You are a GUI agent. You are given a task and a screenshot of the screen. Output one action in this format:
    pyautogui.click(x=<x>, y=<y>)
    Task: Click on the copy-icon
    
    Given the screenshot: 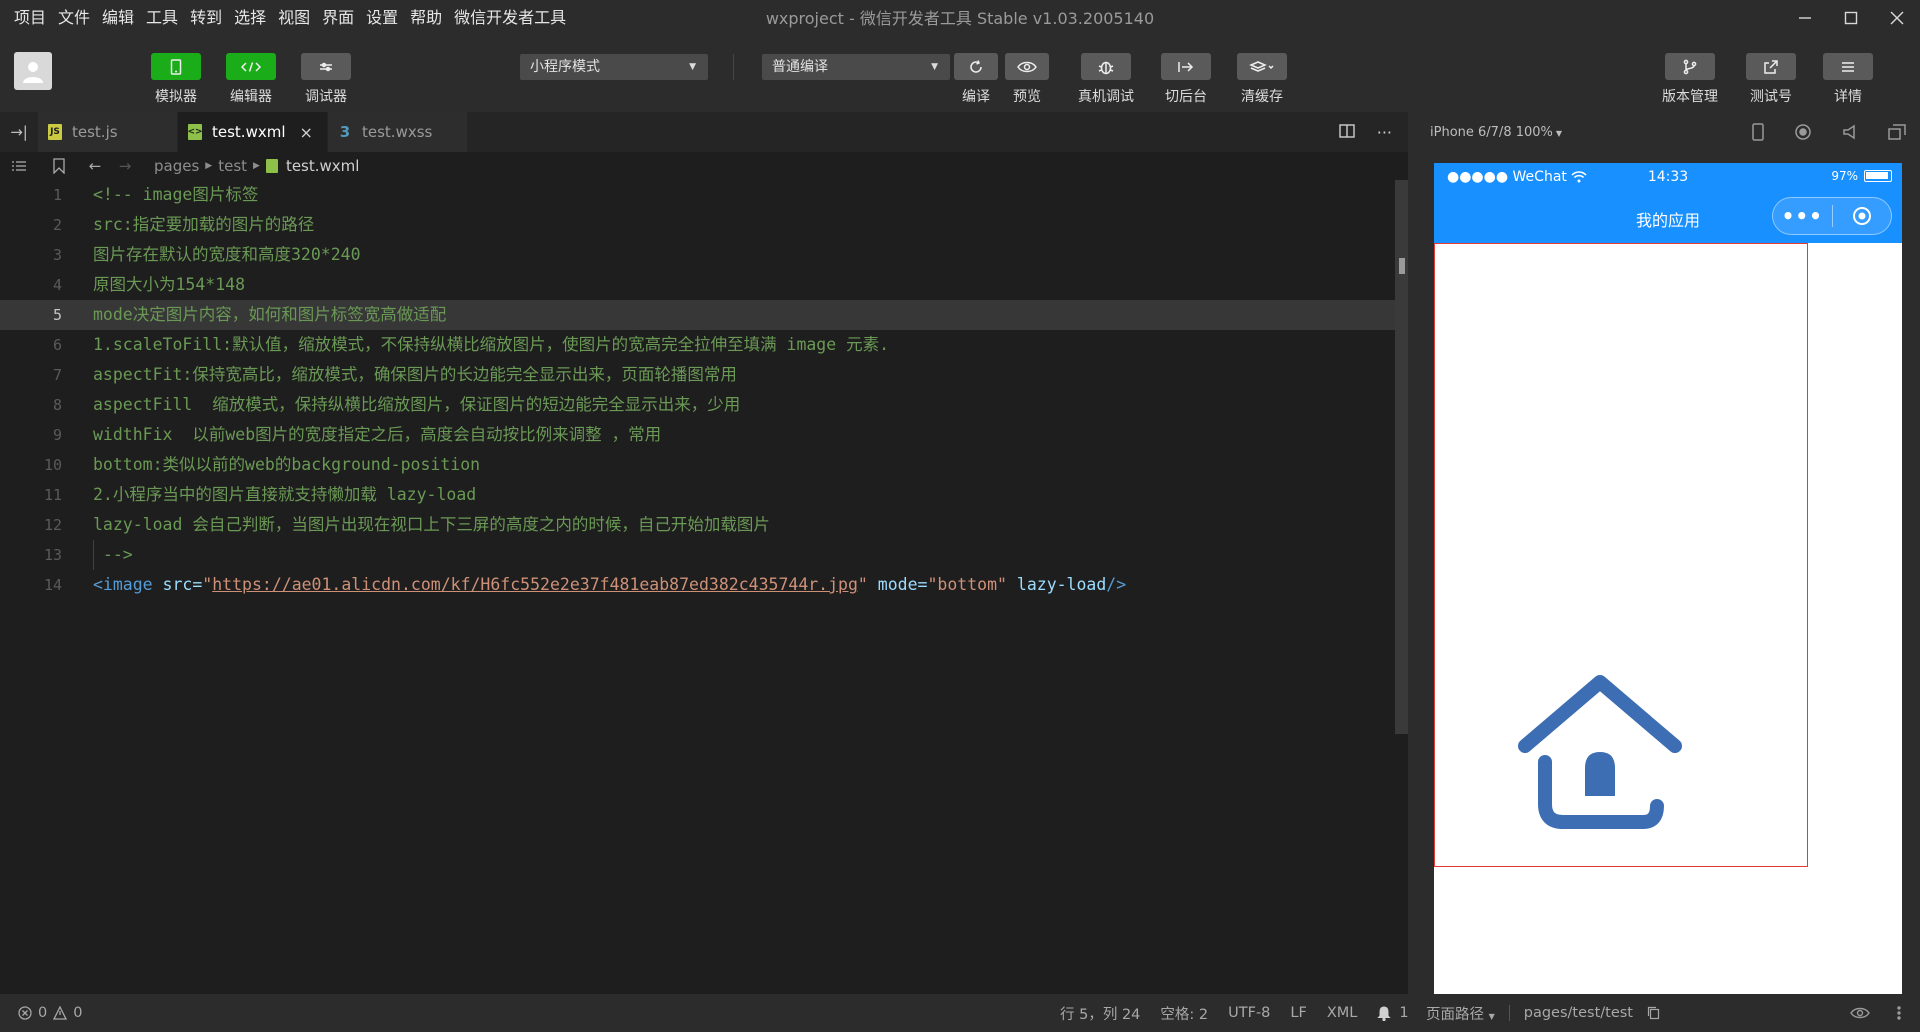 What is the action you would take?
    pyautogui.click(x=1653, y=1013)
    